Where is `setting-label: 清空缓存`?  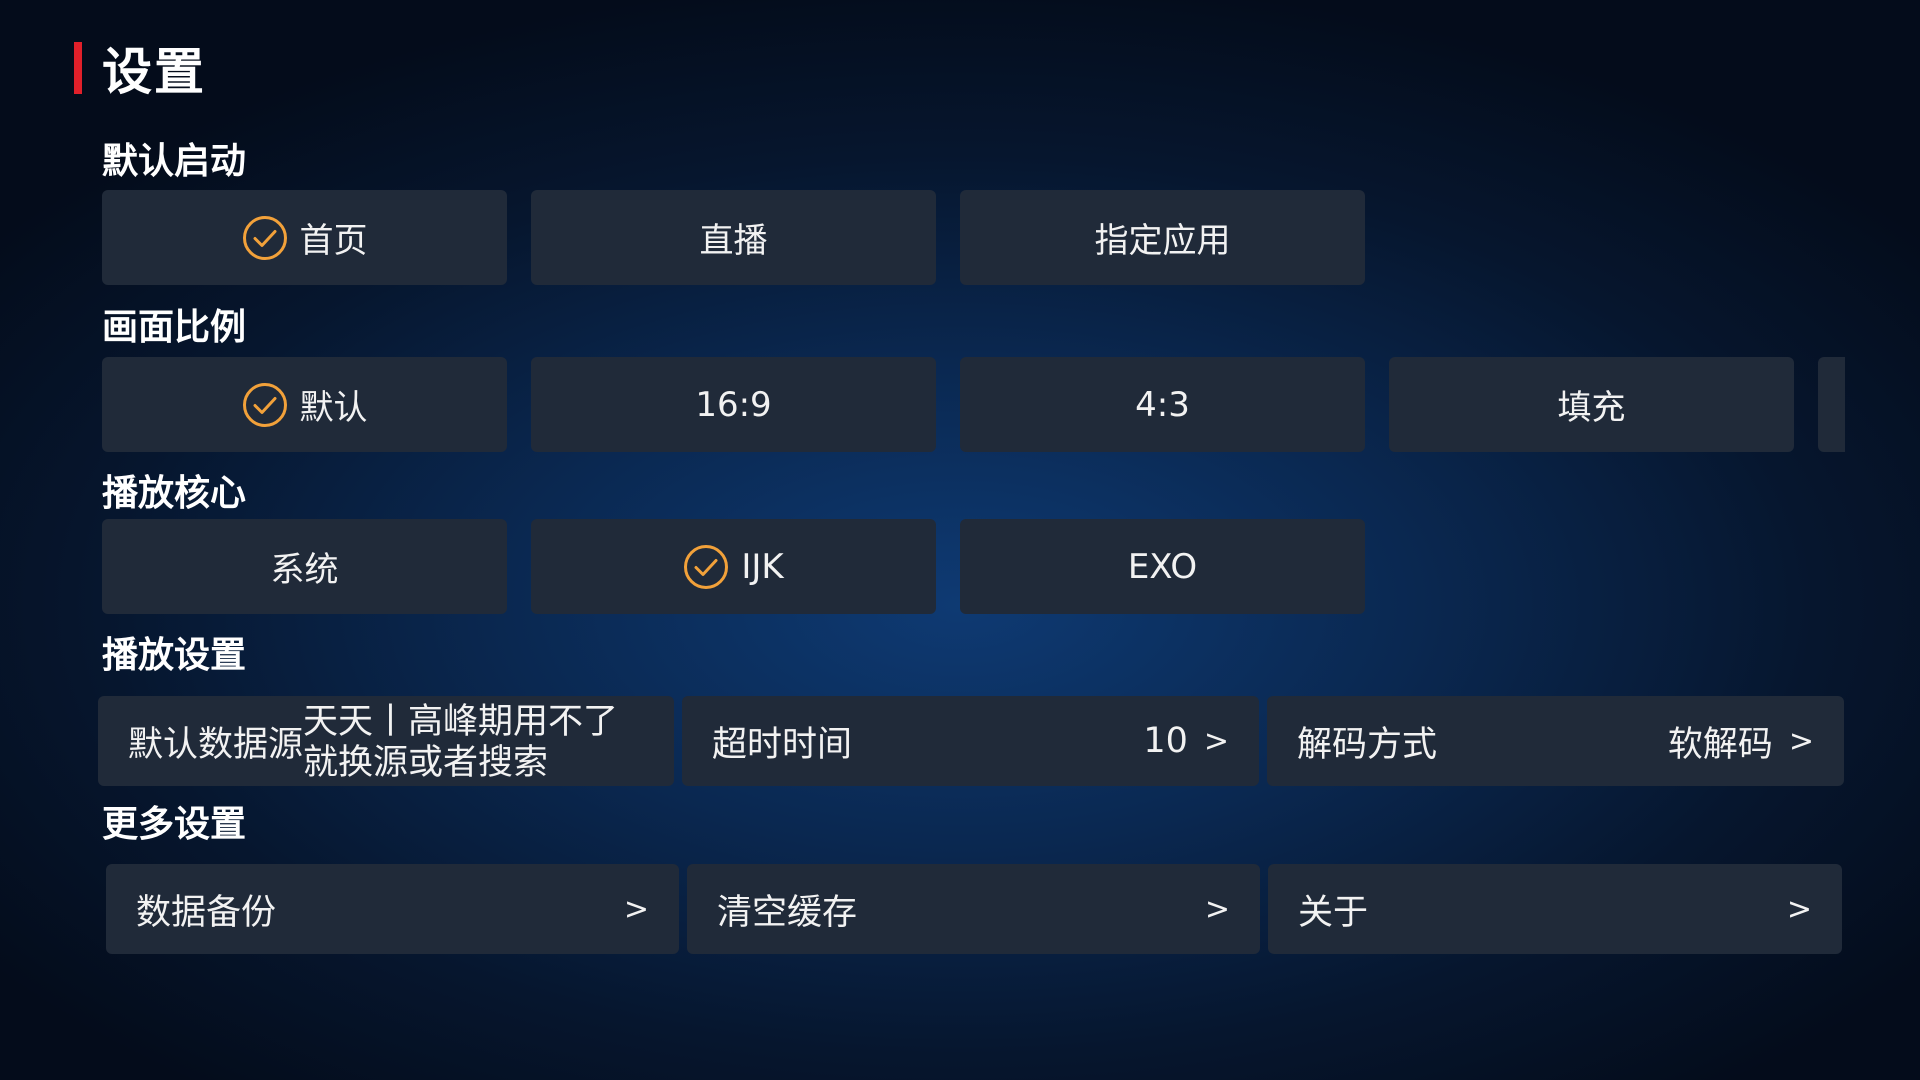
setting-label: 清空缓存 is located at coordinates (787, 912).